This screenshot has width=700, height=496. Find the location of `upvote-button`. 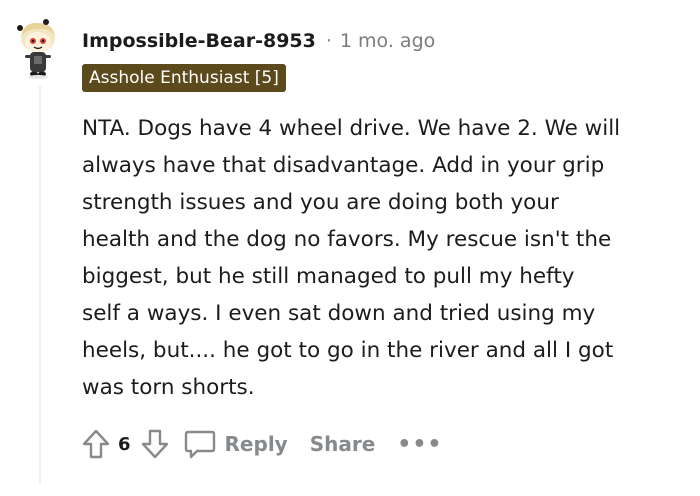

upvote-button is located at coordinates (96, 444).